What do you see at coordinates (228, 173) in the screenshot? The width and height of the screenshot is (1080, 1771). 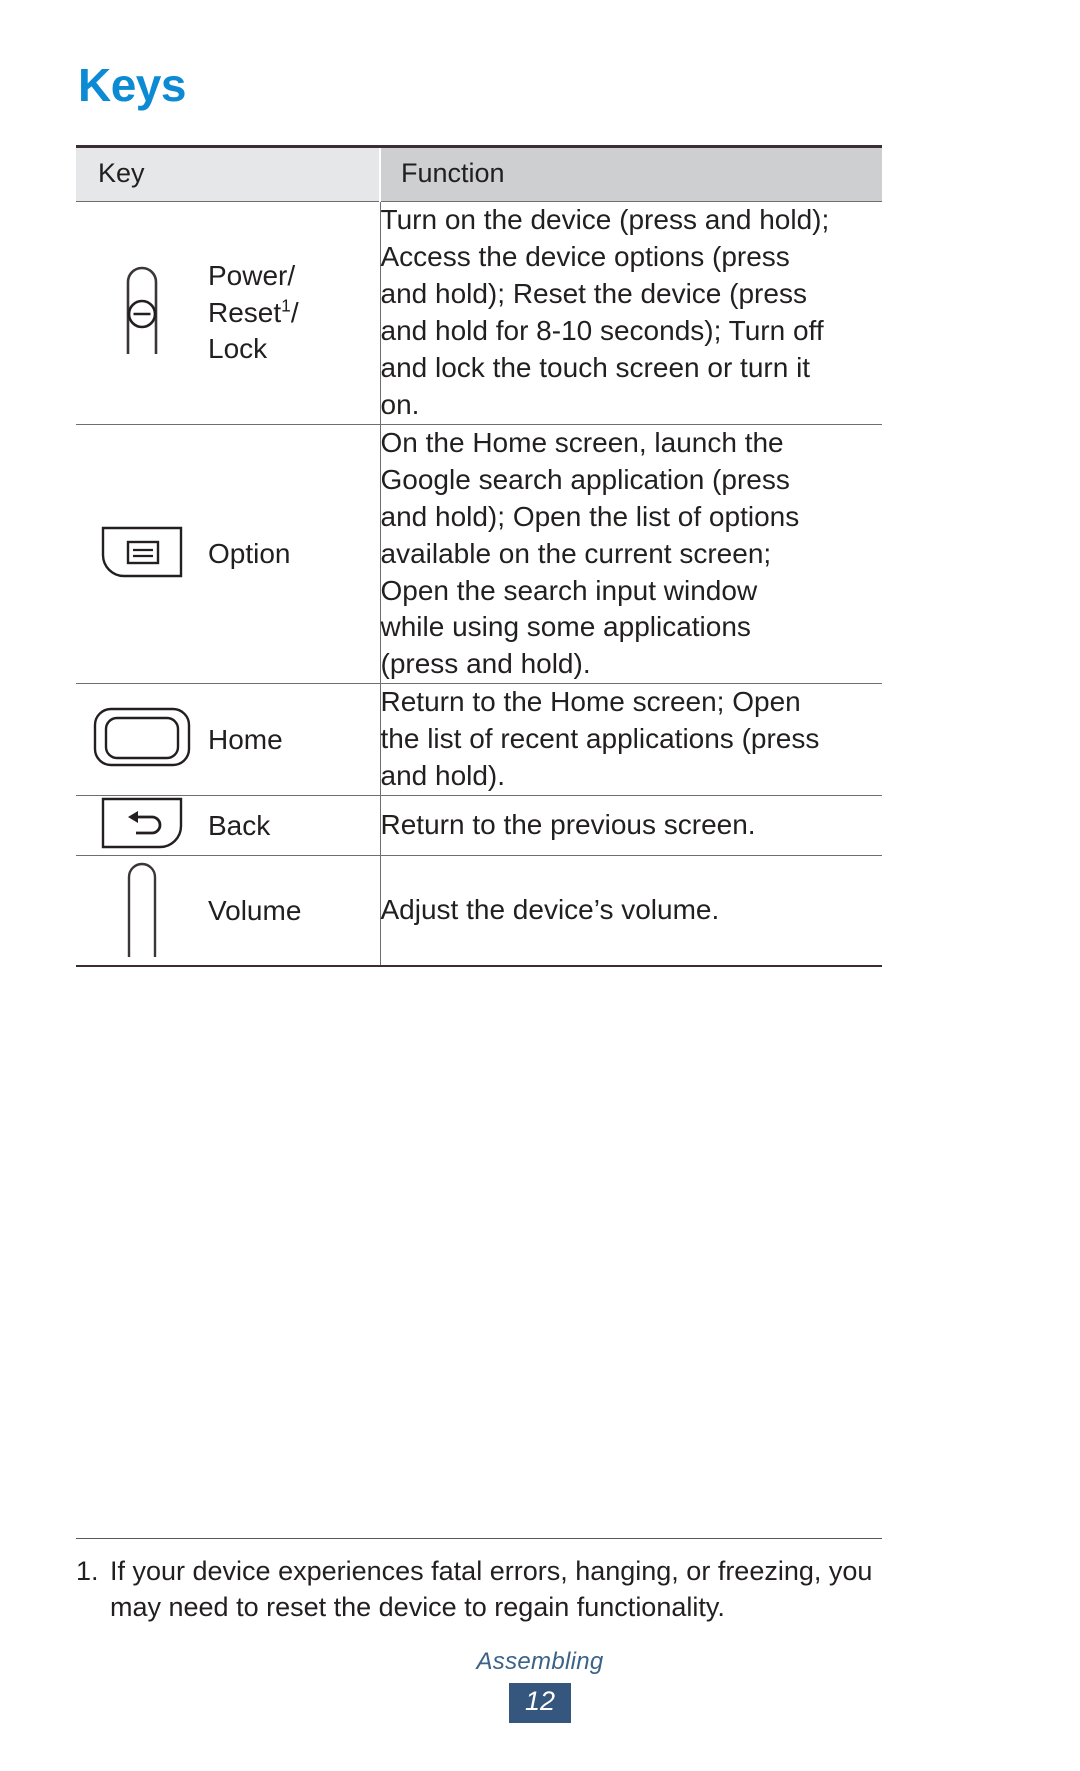 I see `column-header-key: Key` at bounding box center [228, 173].